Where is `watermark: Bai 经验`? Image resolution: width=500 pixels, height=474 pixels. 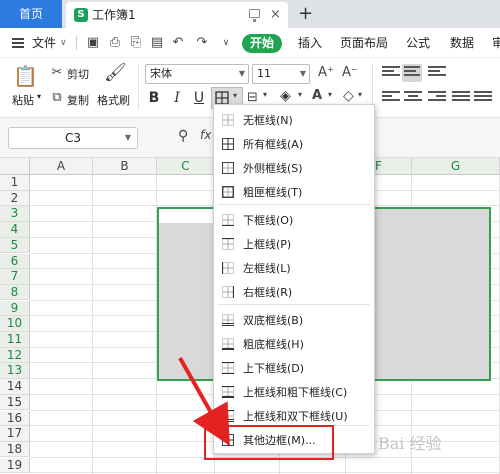 watermark: Bai 经验 is located at coordinates (410, 443).